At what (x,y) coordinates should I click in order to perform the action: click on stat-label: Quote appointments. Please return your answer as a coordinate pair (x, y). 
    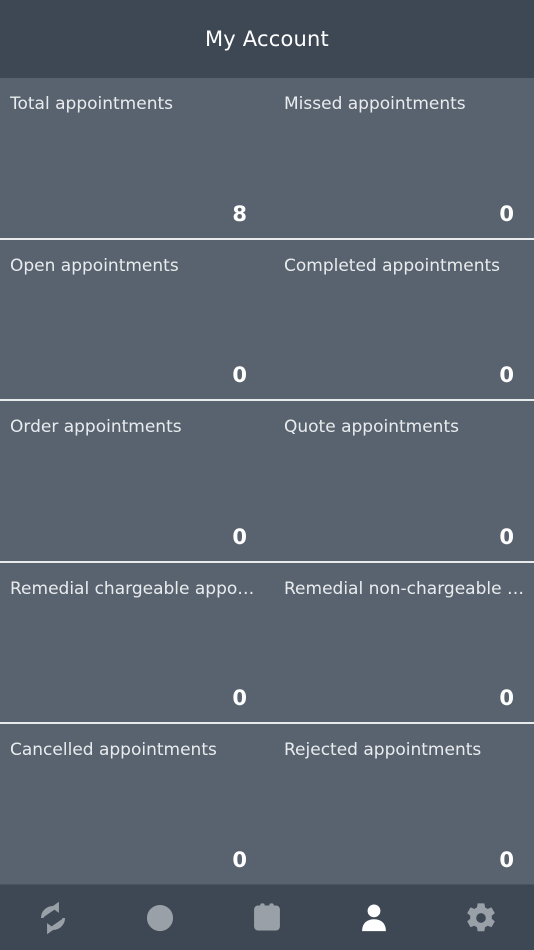
    Looking at the image, I should click on (371, 427).